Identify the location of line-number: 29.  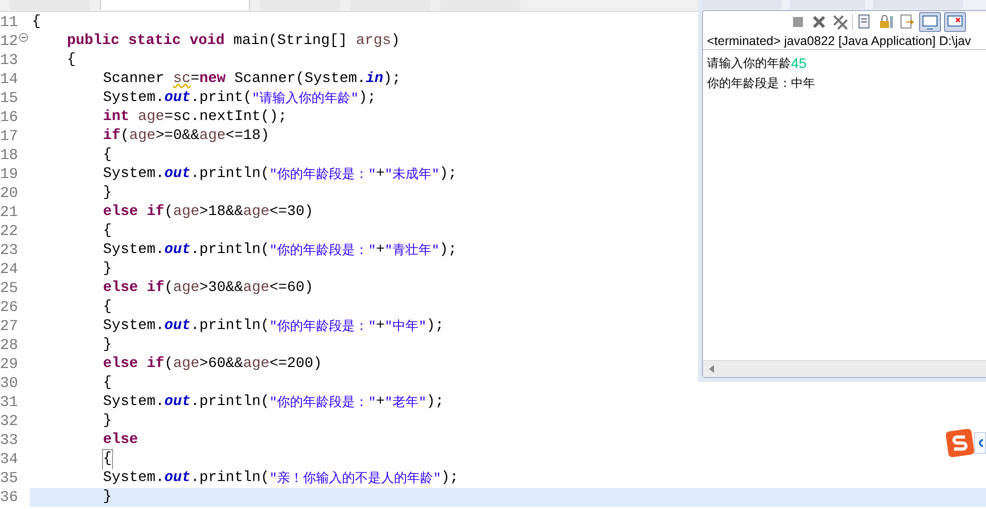
(9, 364).